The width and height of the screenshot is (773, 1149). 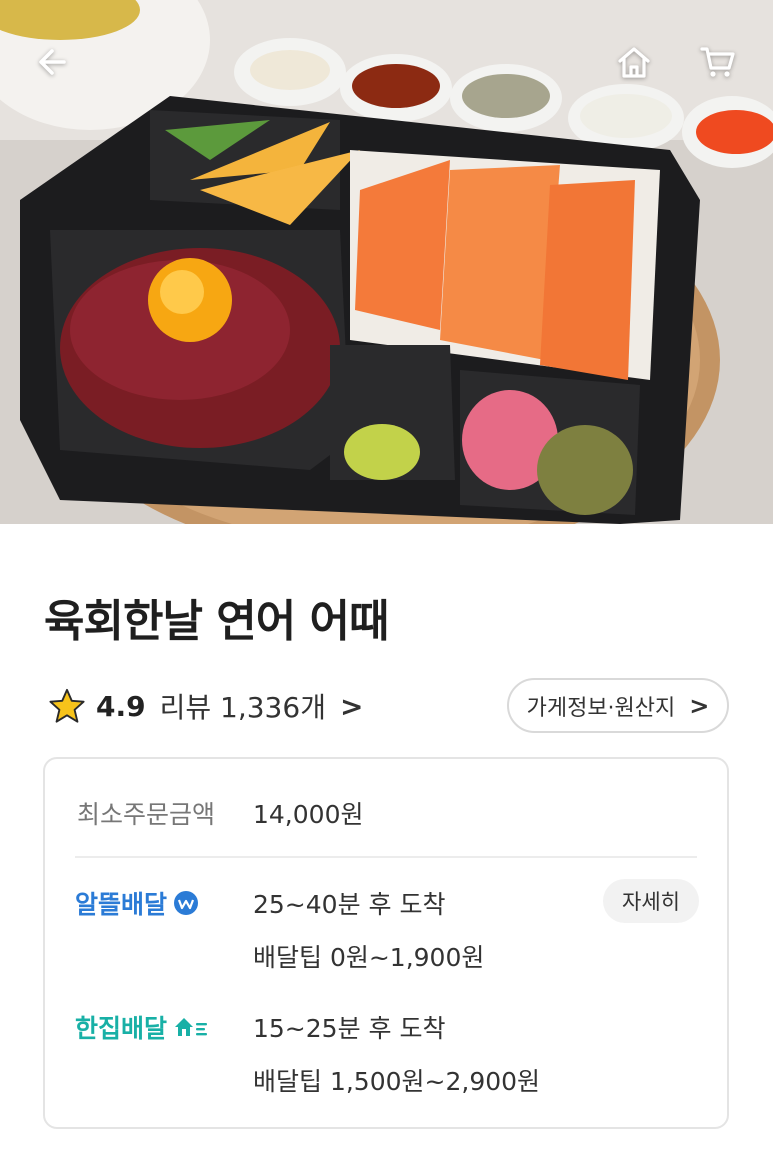 I want to click on divider, so click(x=386, y=857).